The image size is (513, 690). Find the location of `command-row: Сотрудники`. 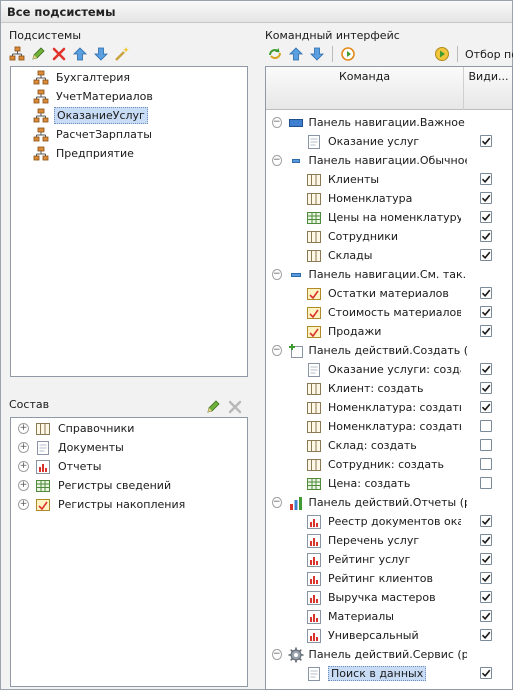

command-row: Сотрудники is located at coordinates (389, 236).